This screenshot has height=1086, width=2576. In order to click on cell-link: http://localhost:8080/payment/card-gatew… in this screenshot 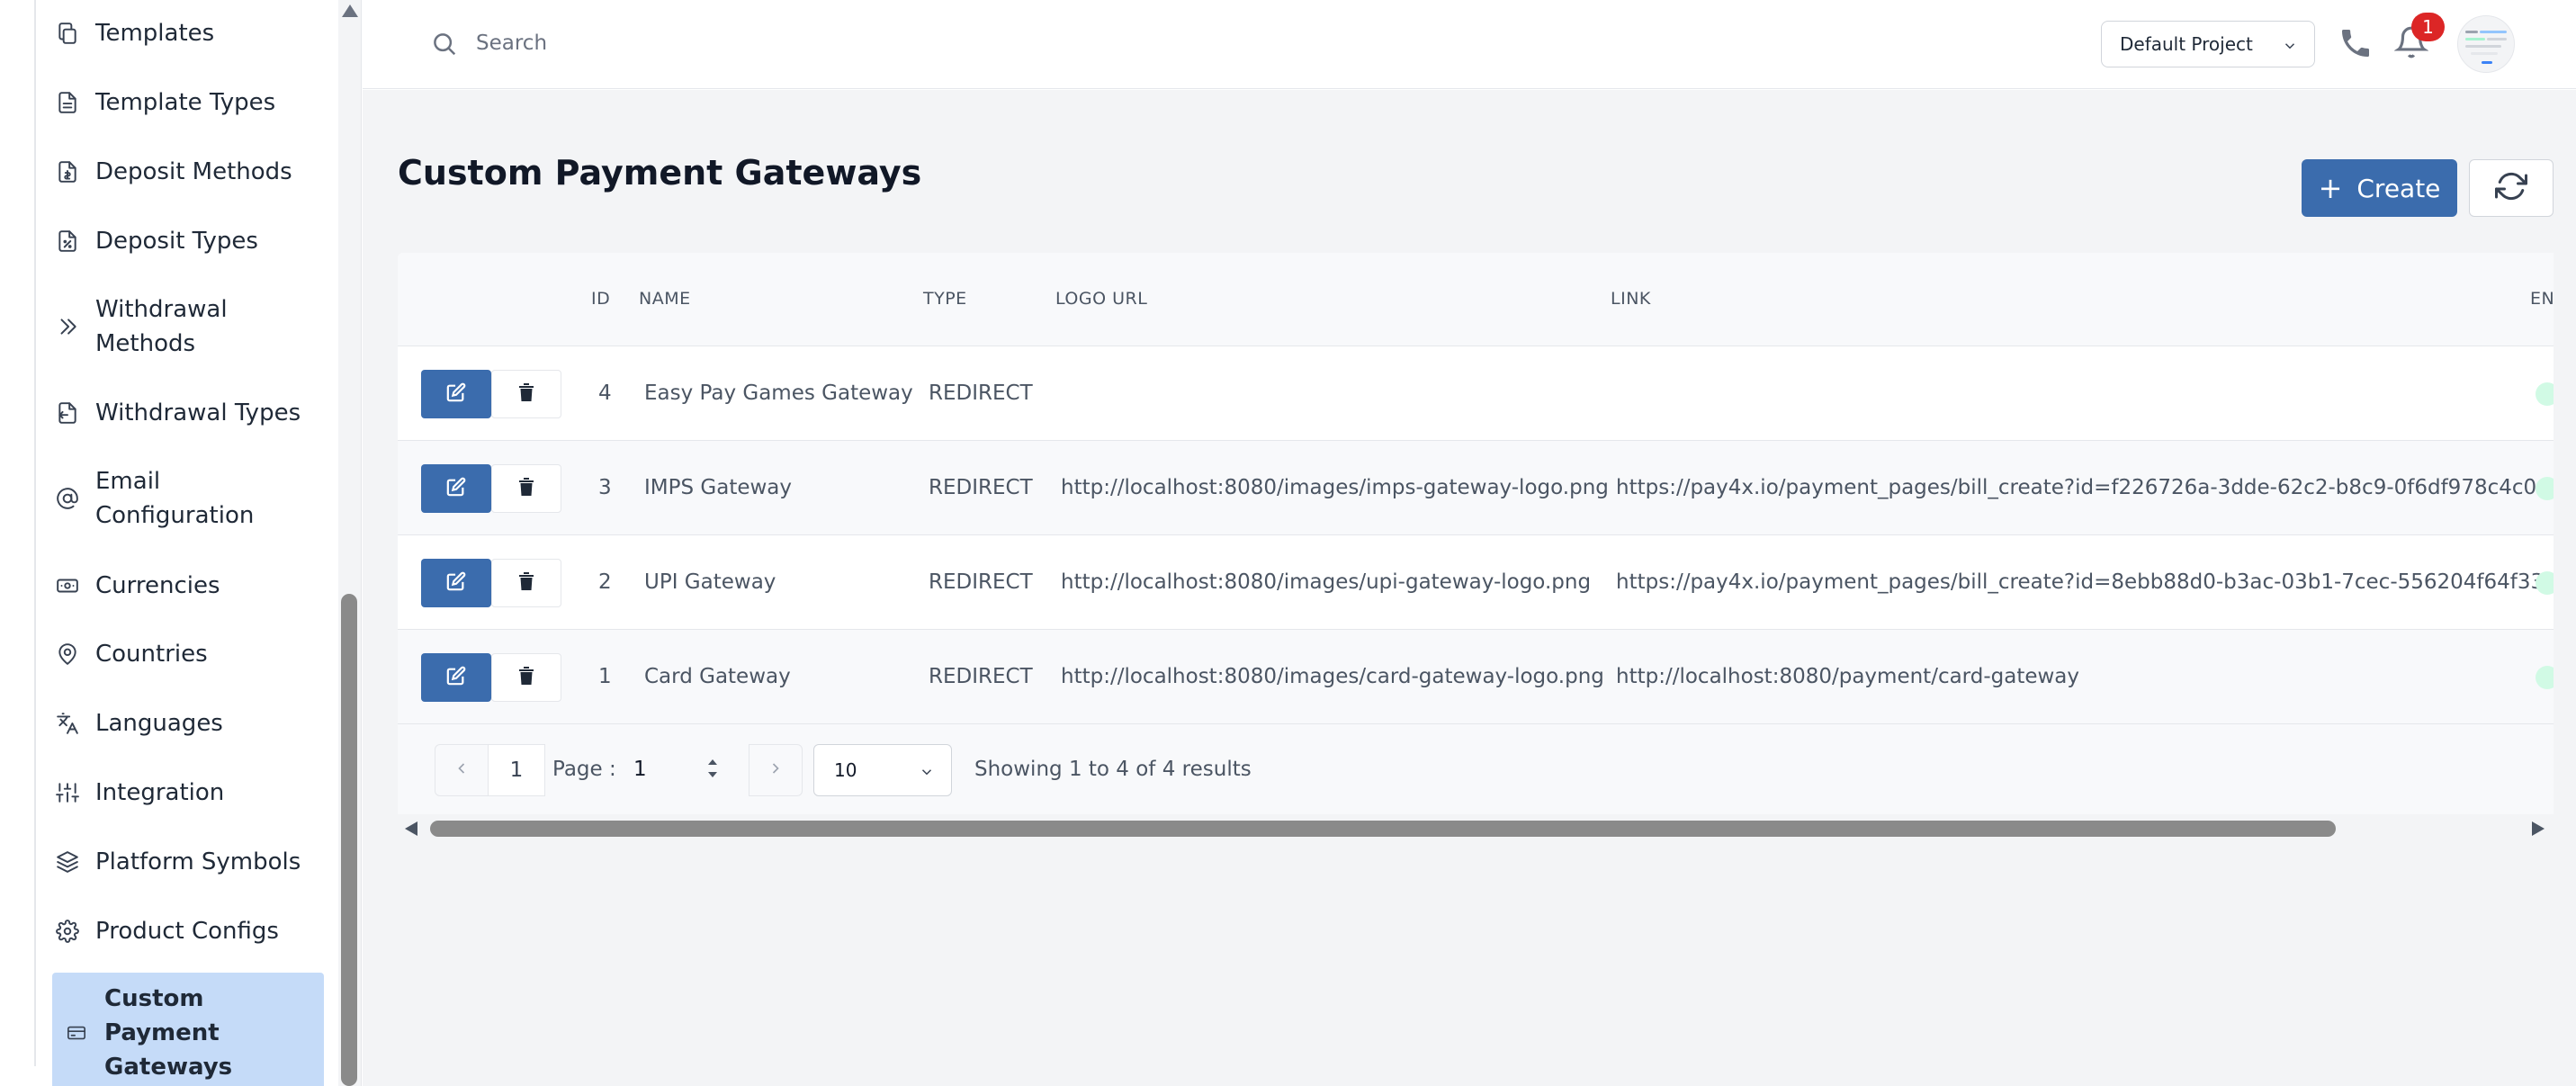, I will do `click(1847, 676)`.